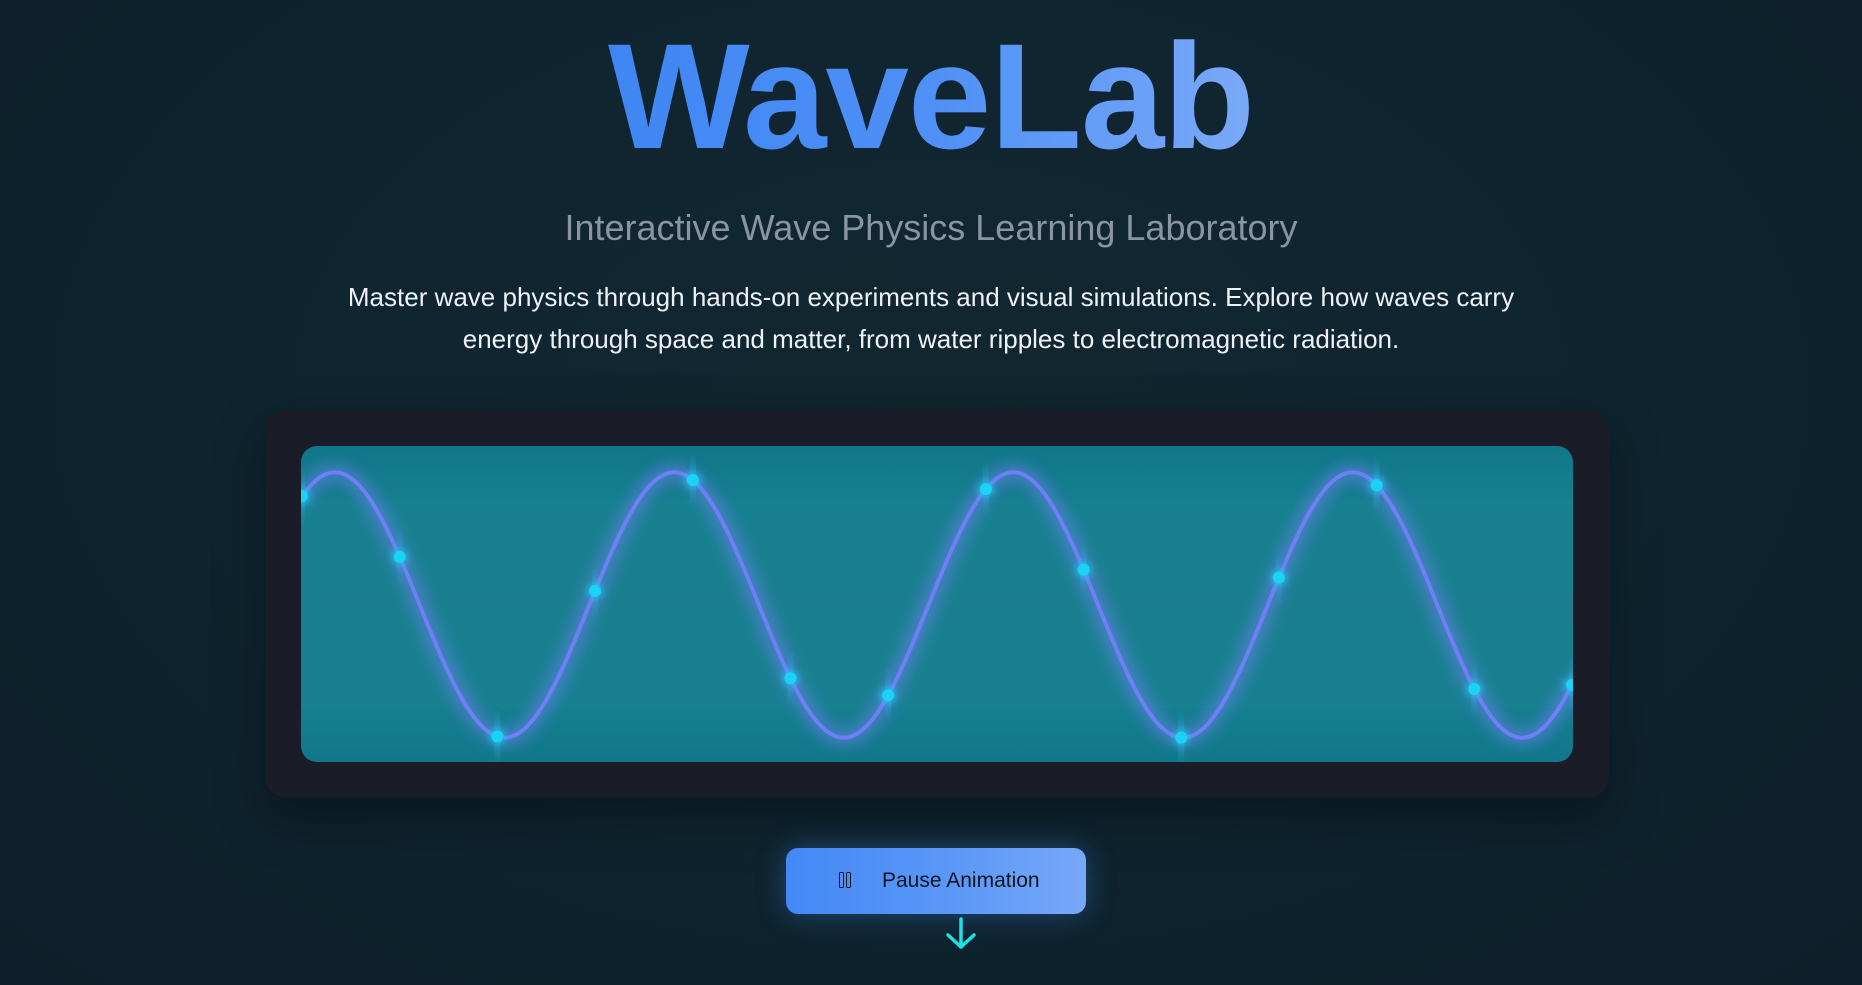  I want to click on pause-animation-button: Pause Animation, so click(936, 881).